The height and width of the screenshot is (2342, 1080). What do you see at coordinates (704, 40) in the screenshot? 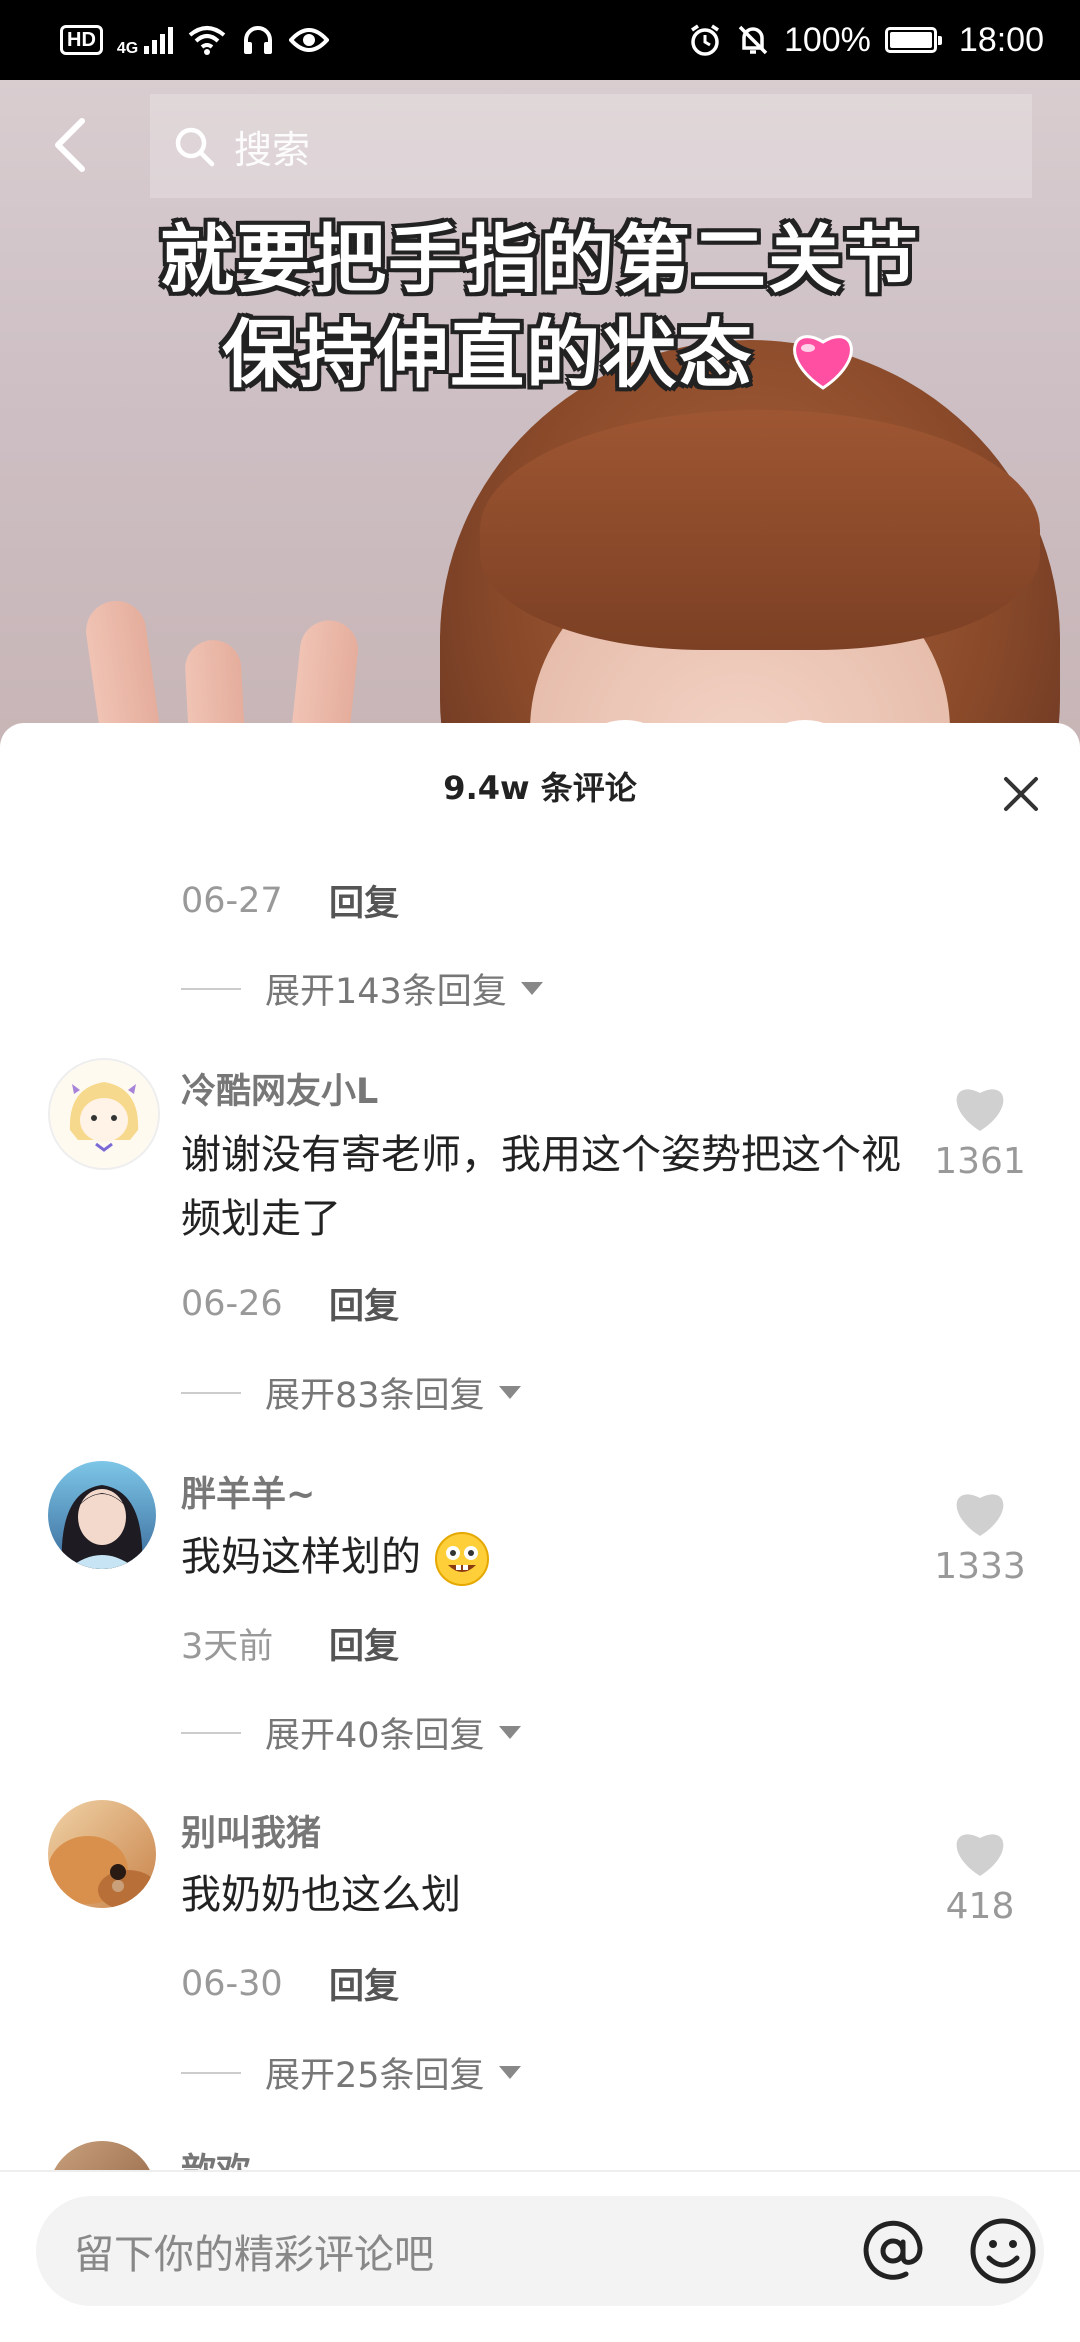
I see `alarm-icon` at bounding box center [704, 40].